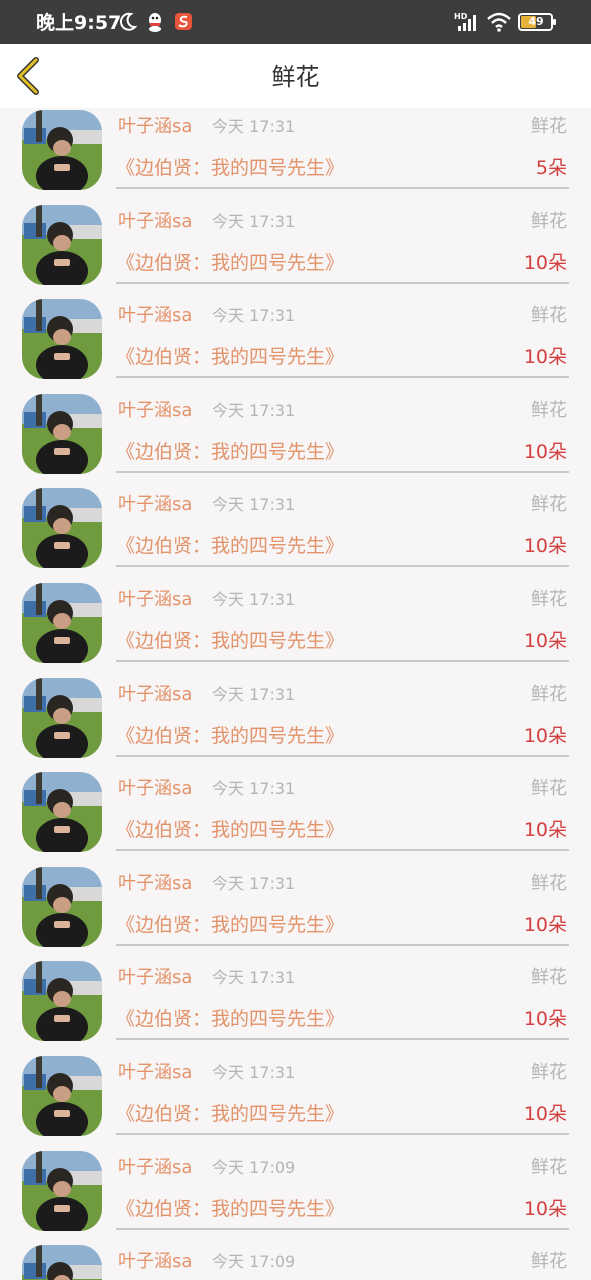  What do you see at coordinates (295, 77) in the screenshot?
I see `page-title: 鲜花` at bounding box center [295, 77].